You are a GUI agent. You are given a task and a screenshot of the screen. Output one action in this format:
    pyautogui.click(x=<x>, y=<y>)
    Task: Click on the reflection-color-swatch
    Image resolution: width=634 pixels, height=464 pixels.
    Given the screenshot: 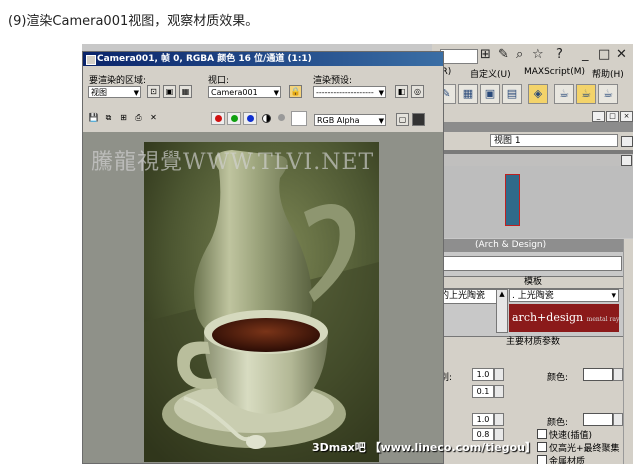 What is the action you would take?
    pyautogui.click(x=598, y=419)
    